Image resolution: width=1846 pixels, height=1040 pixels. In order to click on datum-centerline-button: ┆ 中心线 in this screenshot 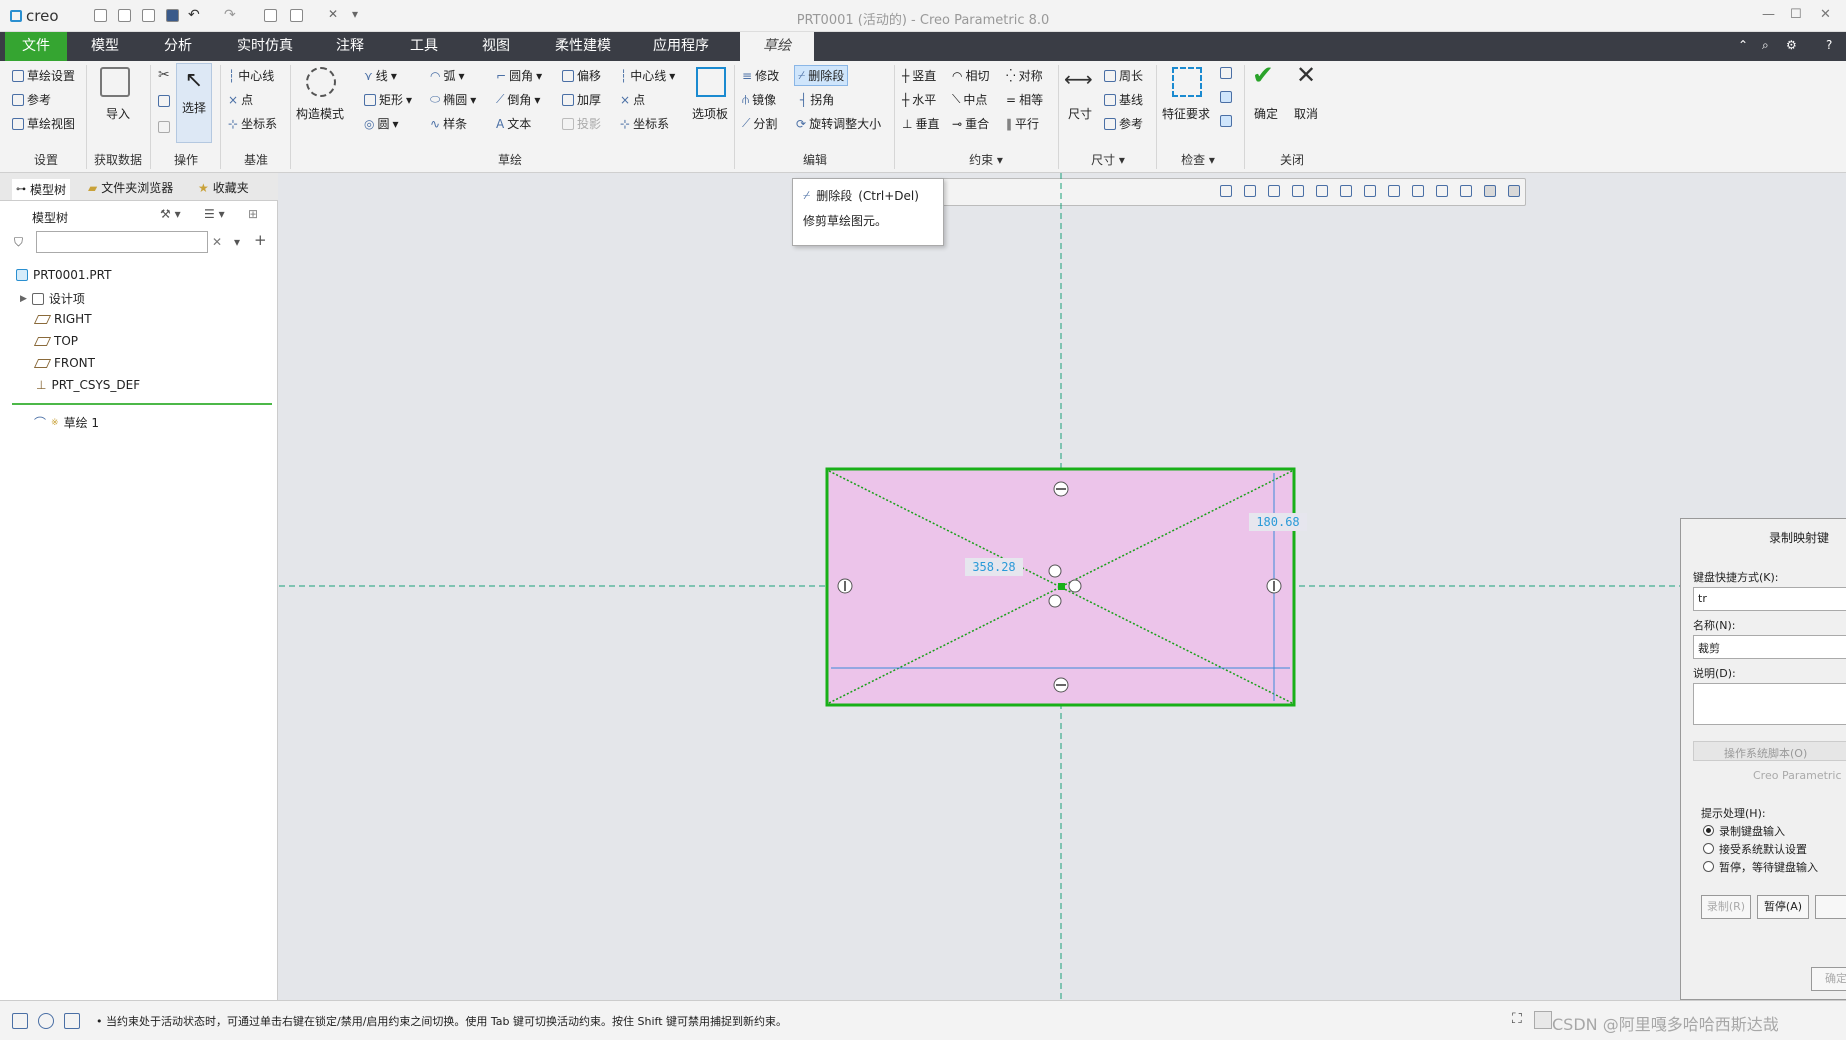, I will do `click(251, 75)`.